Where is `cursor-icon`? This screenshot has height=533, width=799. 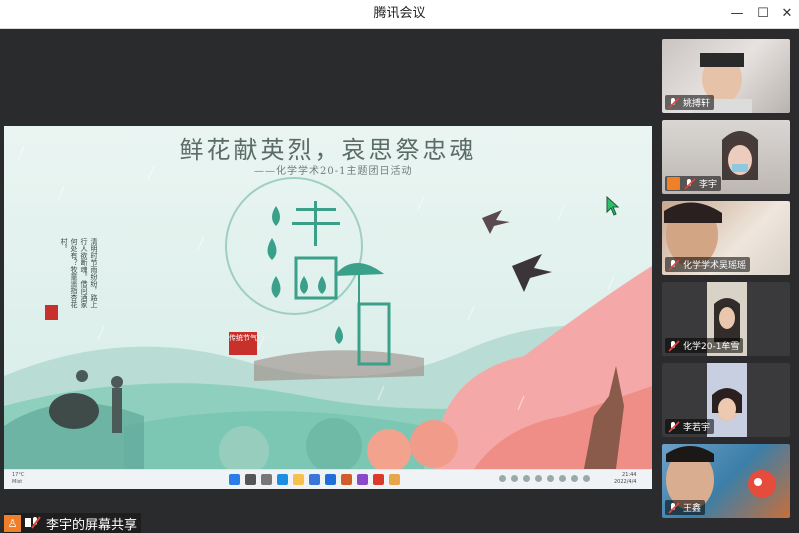
cursor-icon is located at coordinates (613, 206).